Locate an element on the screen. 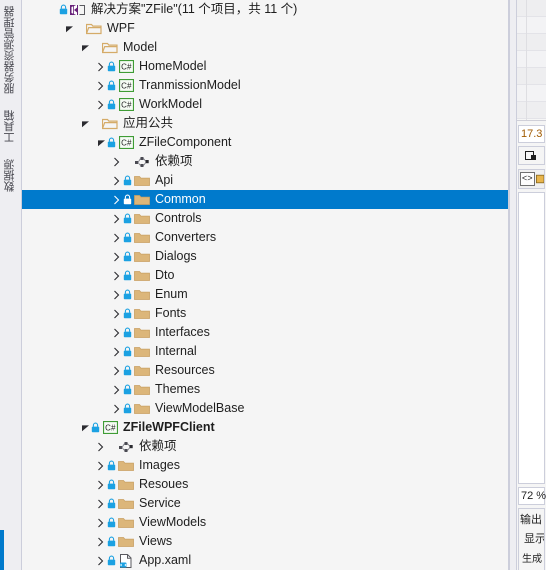 The image size is (546, 570). tree-row: Common is located at coordinates (265, 199).